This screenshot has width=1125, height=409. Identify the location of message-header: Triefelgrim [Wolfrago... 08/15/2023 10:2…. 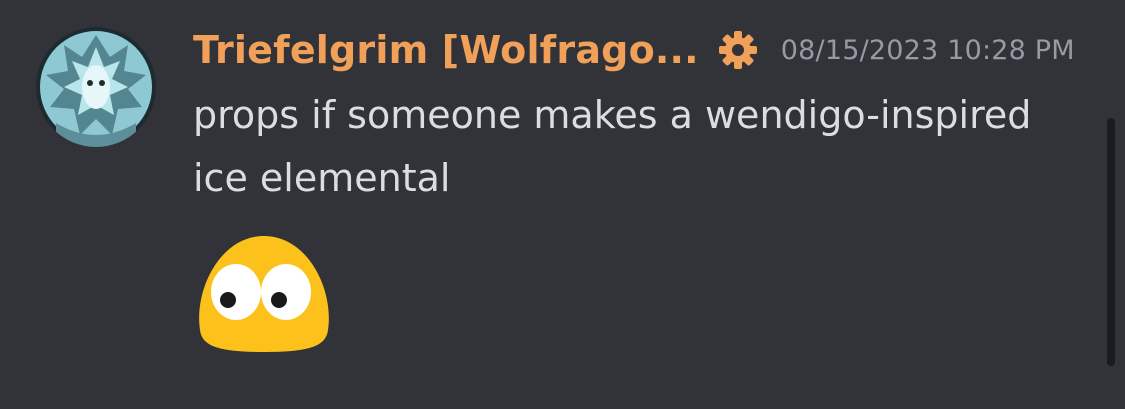
(634, 50).